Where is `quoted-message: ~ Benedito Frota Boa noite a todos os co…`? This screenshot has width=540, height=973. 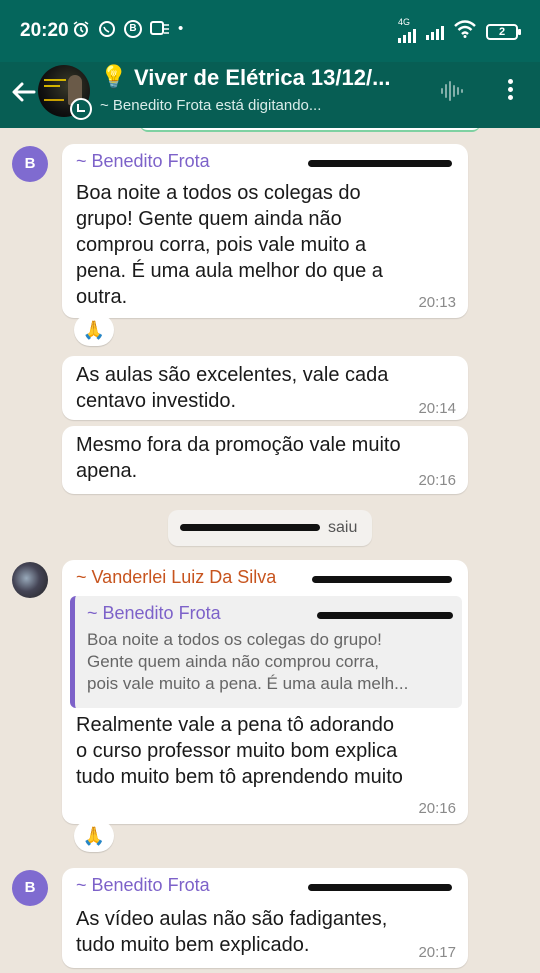
quoted-message: ~ Benedito Frota Boa noite a todos os co… is located at coordinates (266, 652).